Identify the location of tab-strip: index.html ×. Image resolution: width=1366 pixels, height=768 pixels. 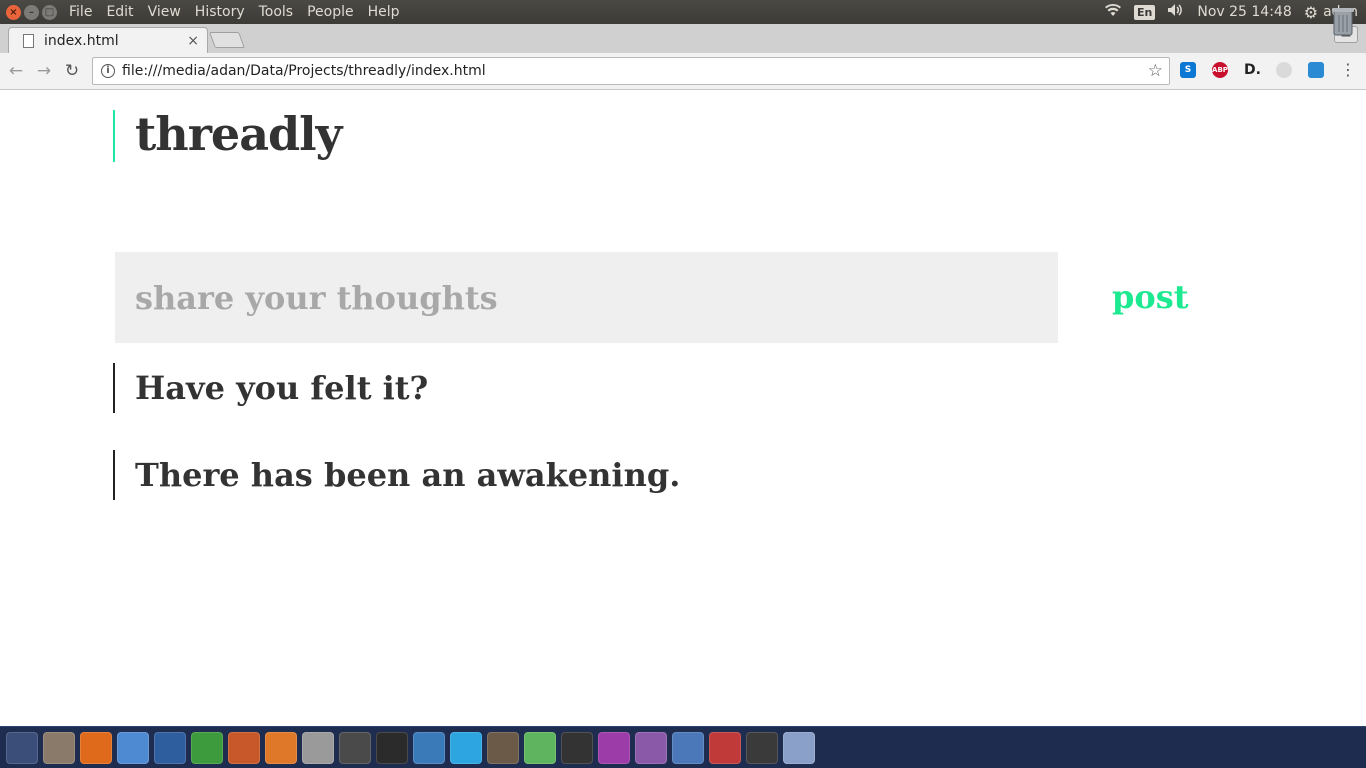
(683, 38).